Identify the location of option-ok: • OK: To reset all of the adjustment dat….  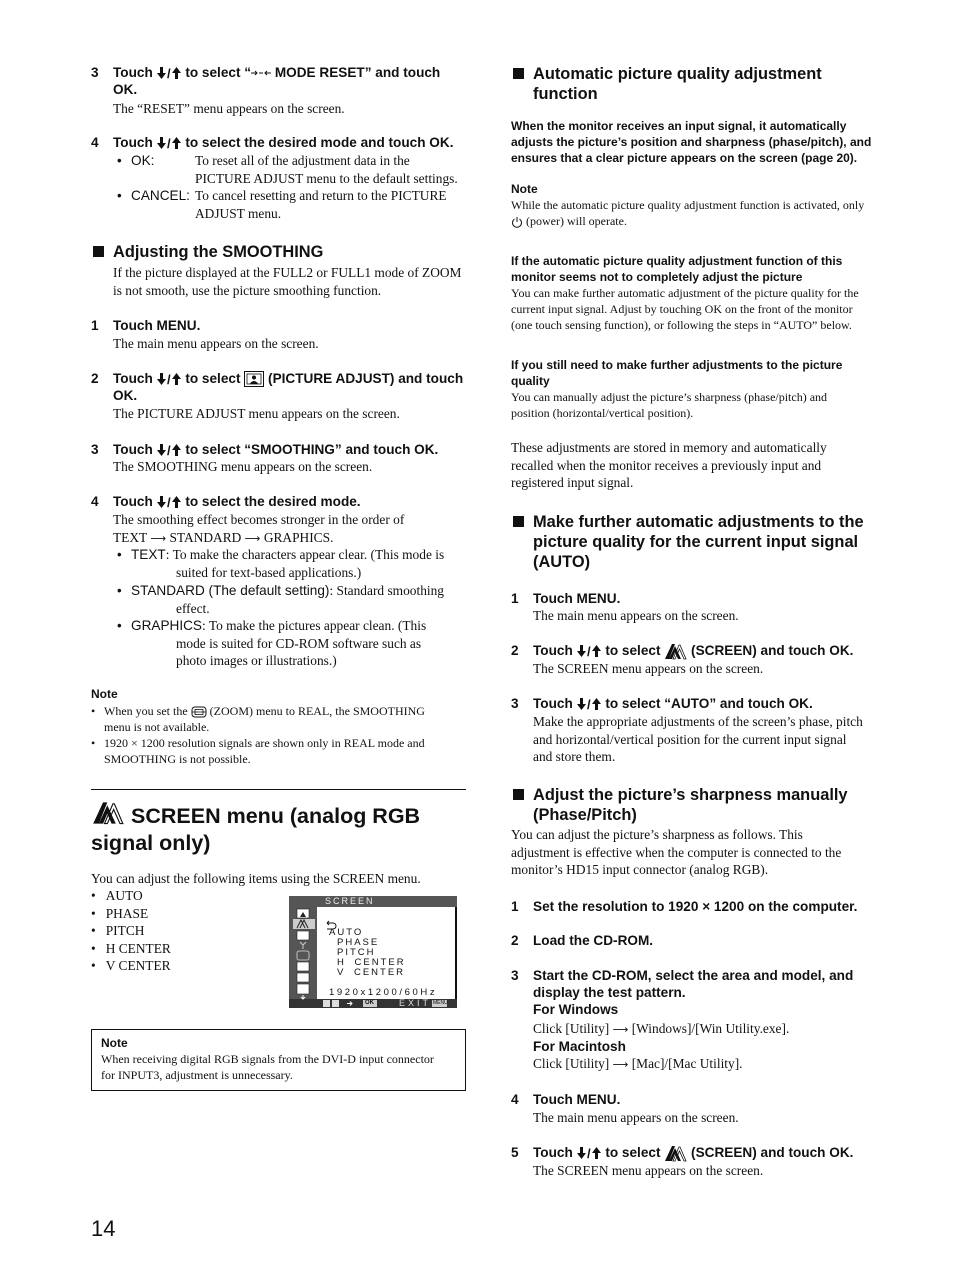
(287, 169).